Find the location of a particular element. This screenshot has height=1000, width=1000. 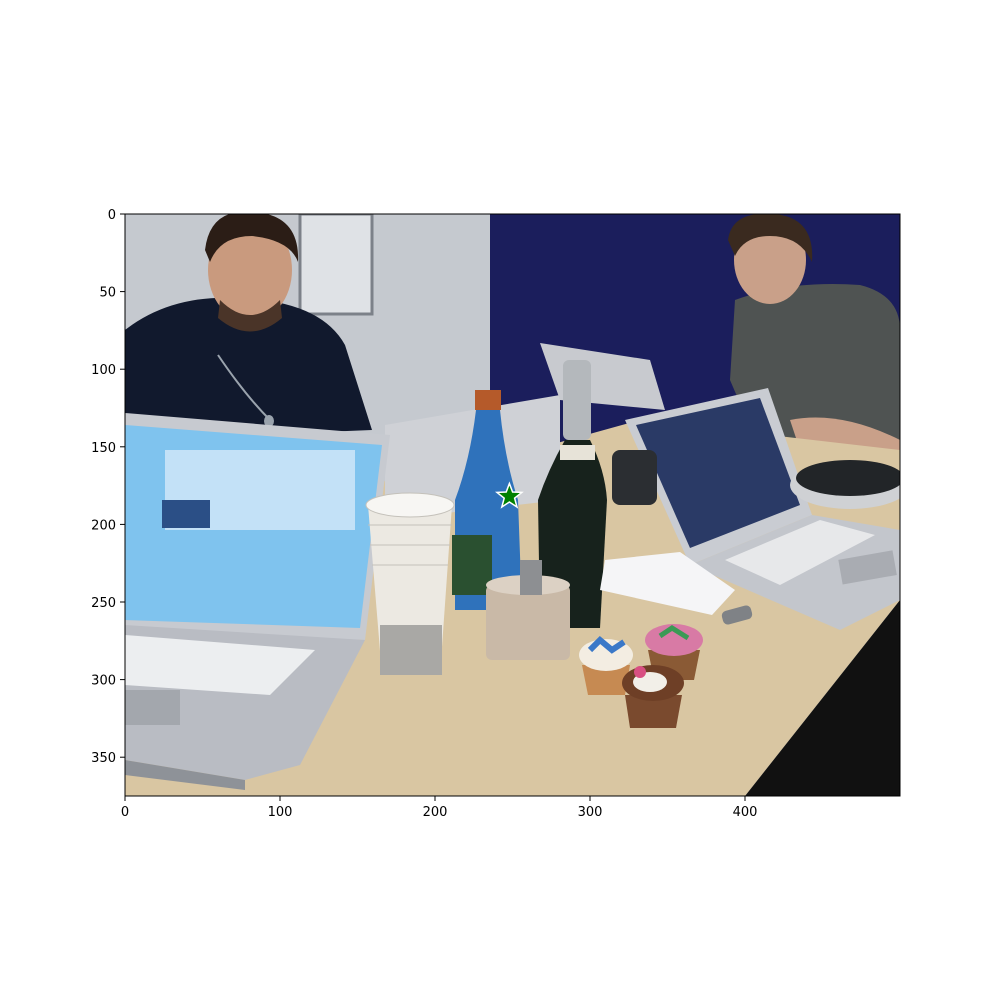

y-tick-label: 100 is located at coordinates (103, 370).